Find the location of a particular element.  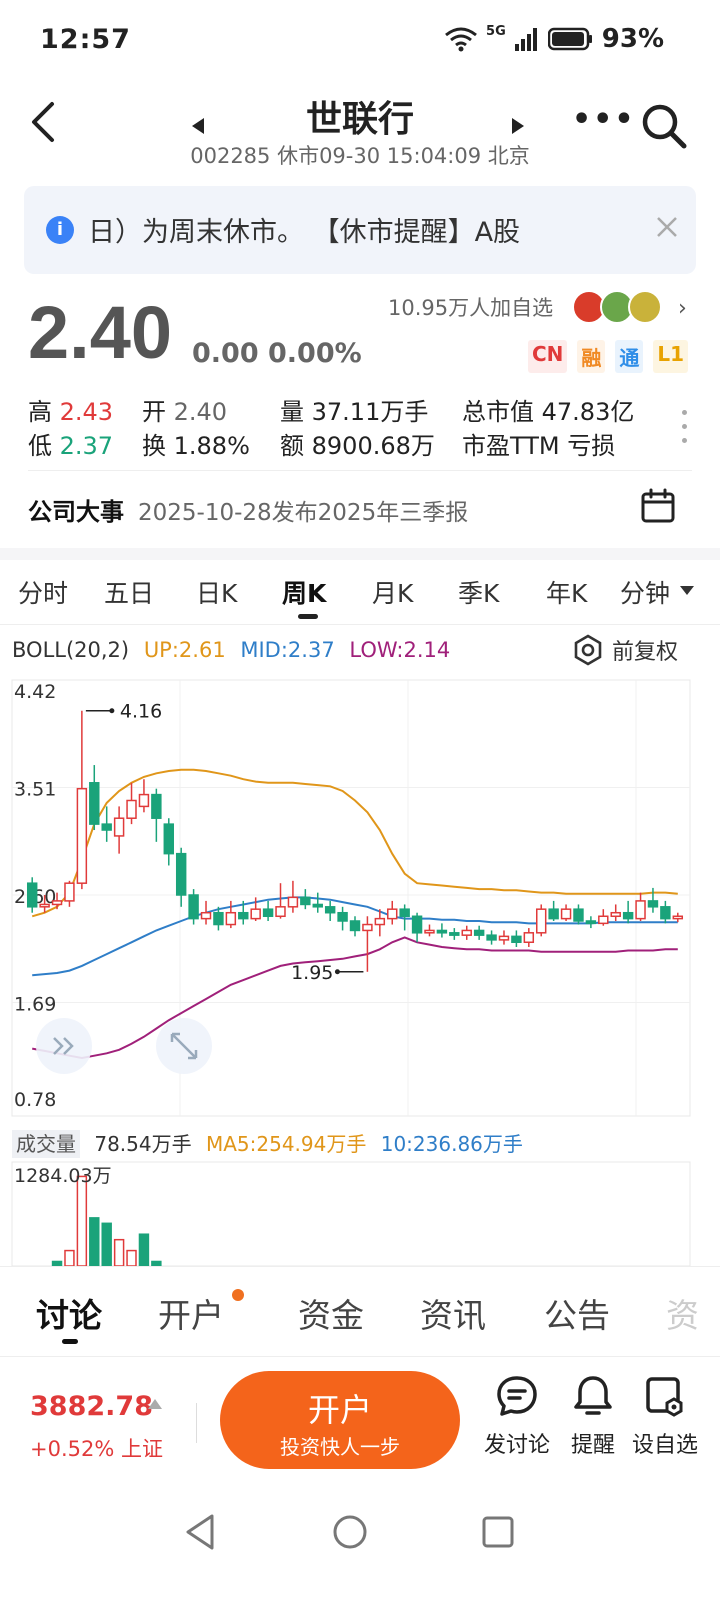

open-account-title: 开户 is located at coordinates (339, 1410).